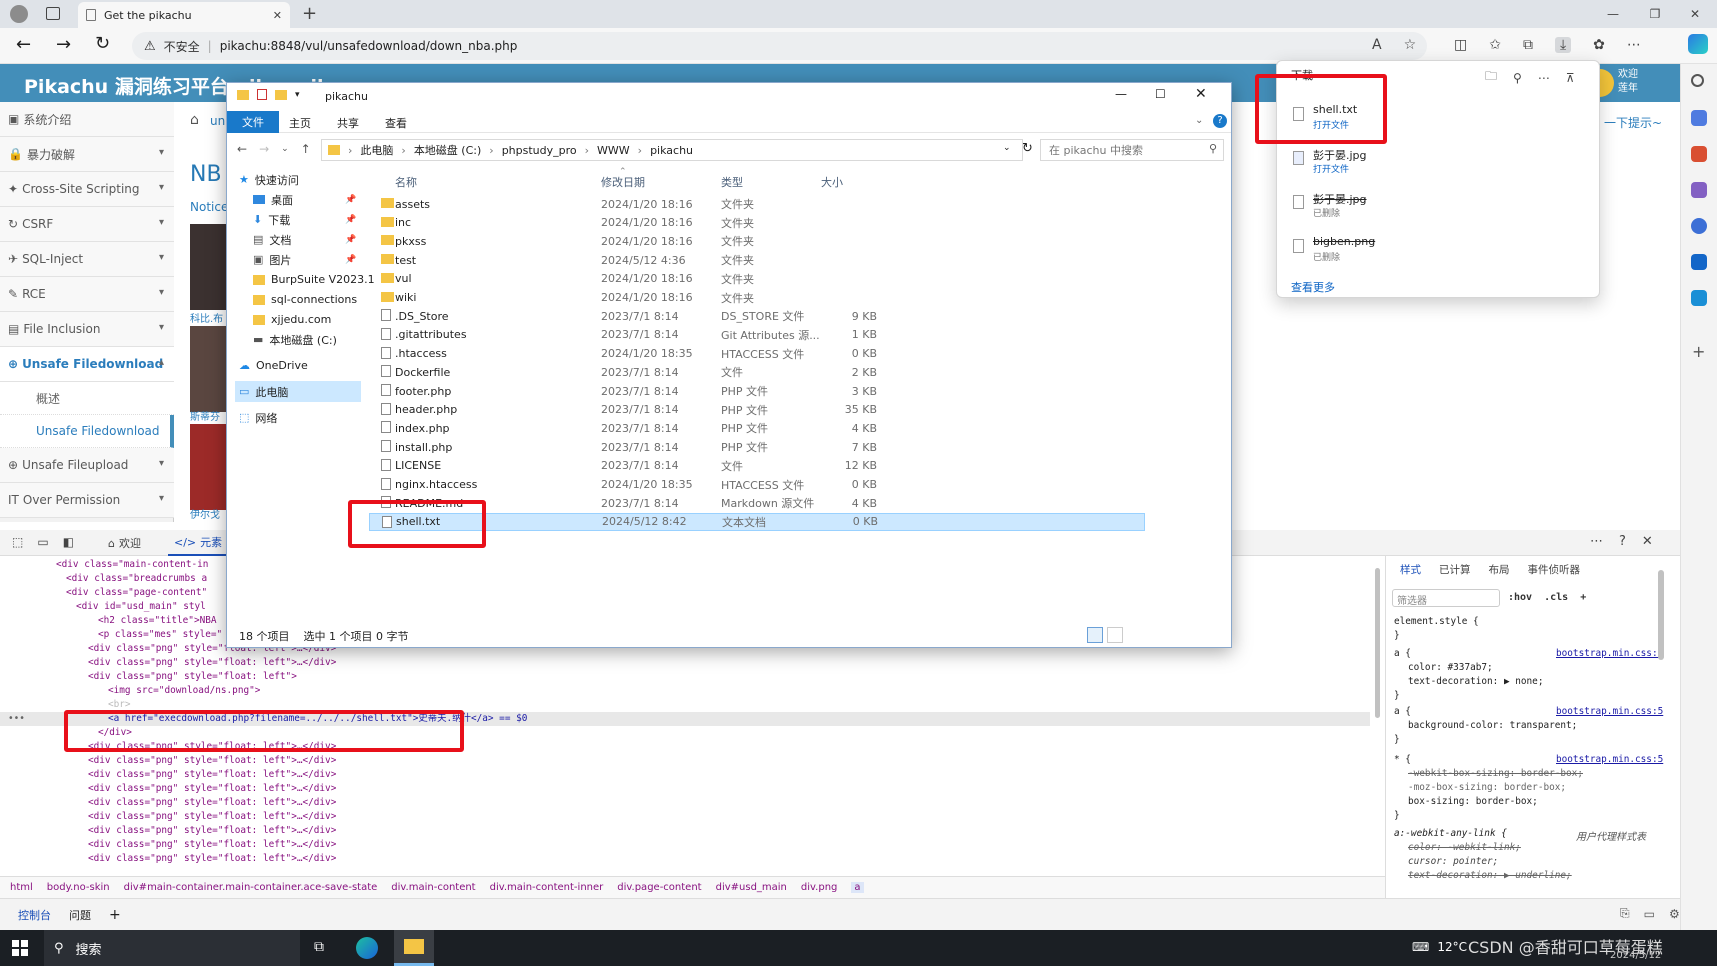 This screenshot has height=966, width=1717. Describe the element at coordinates (1441, 207) in the screenshot. I see `download-item: 彭于晏.jpg 已删除` at that location.